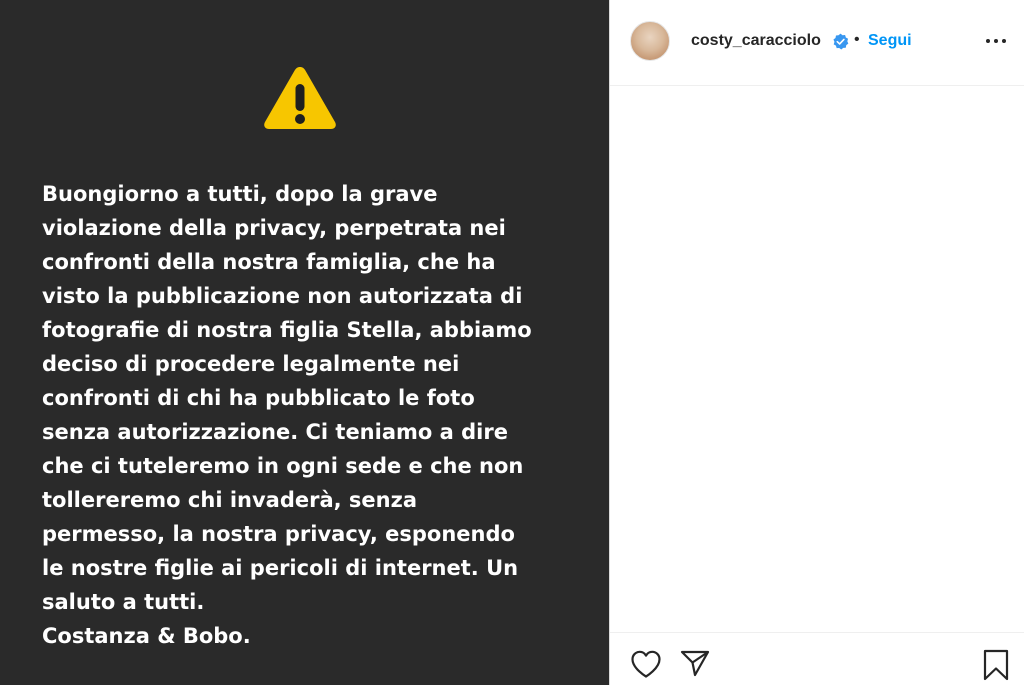  Describe the element at coordinates (274, 228) in the screenshot. I see `text-line: violazione della privacy, perpetrata nei` at that location.